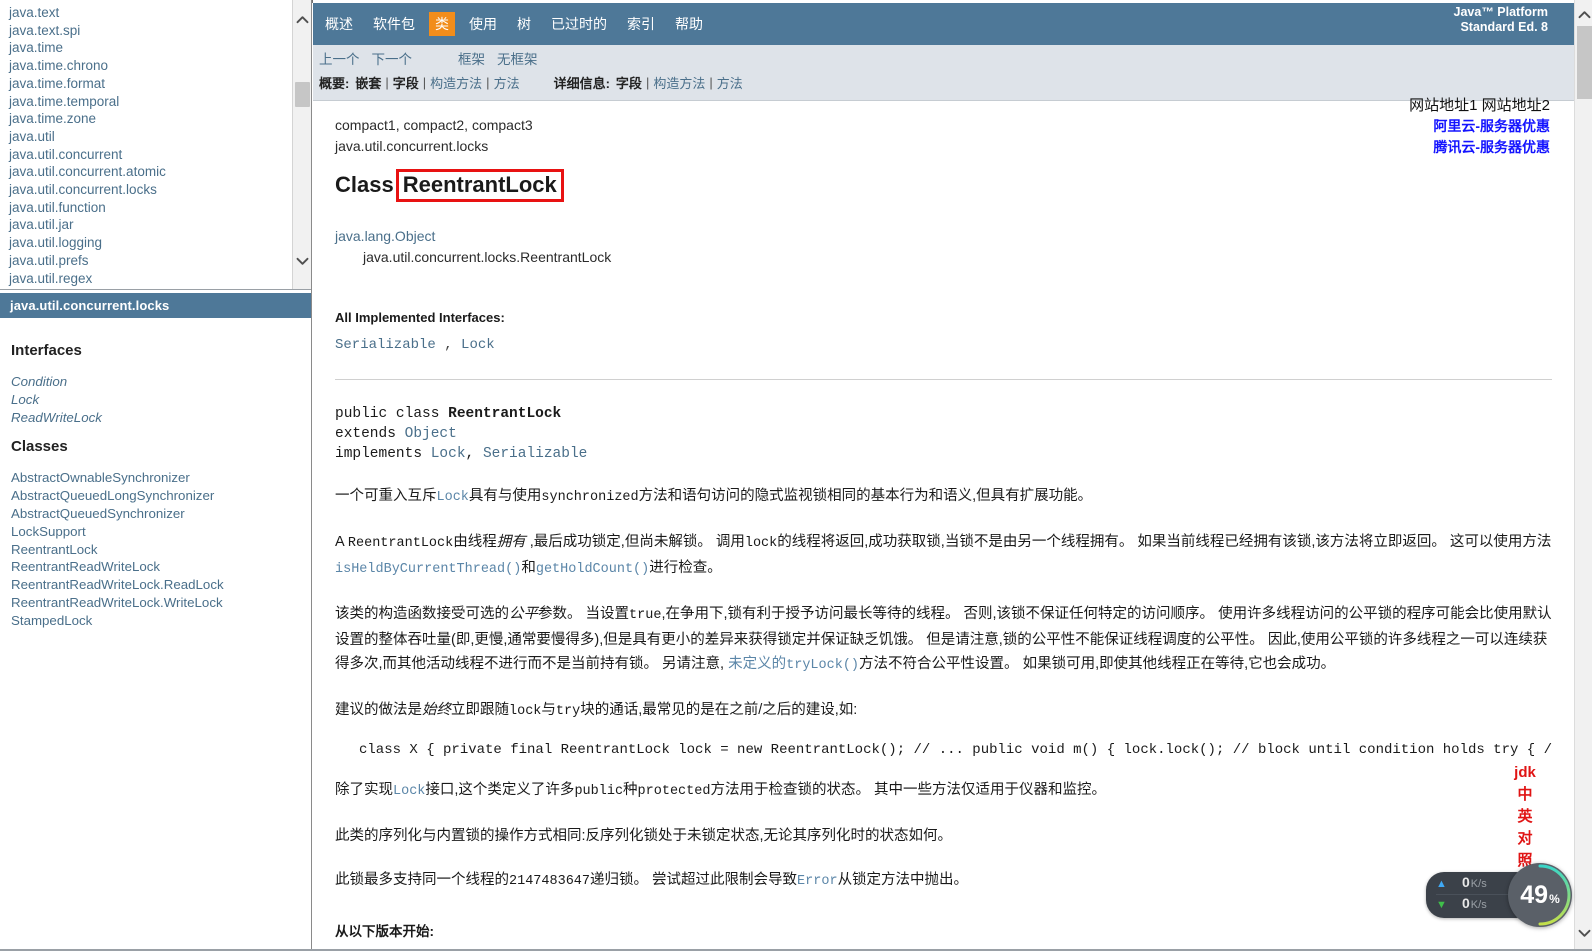 This screenshot has width=1592, height=951. I want to click on inherit-child: java.util.concurrent.locks.ReentrantLock, so click(487, 257).